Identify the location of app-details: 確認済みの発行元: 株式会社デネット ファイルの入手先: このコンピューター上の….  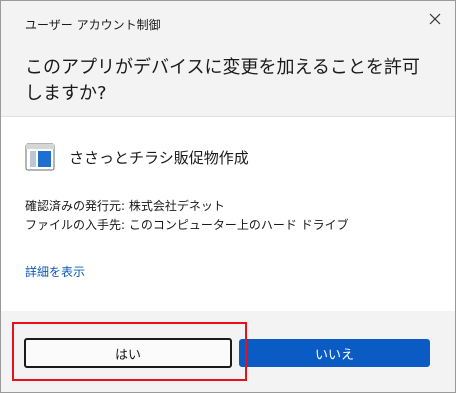
(187, 216).